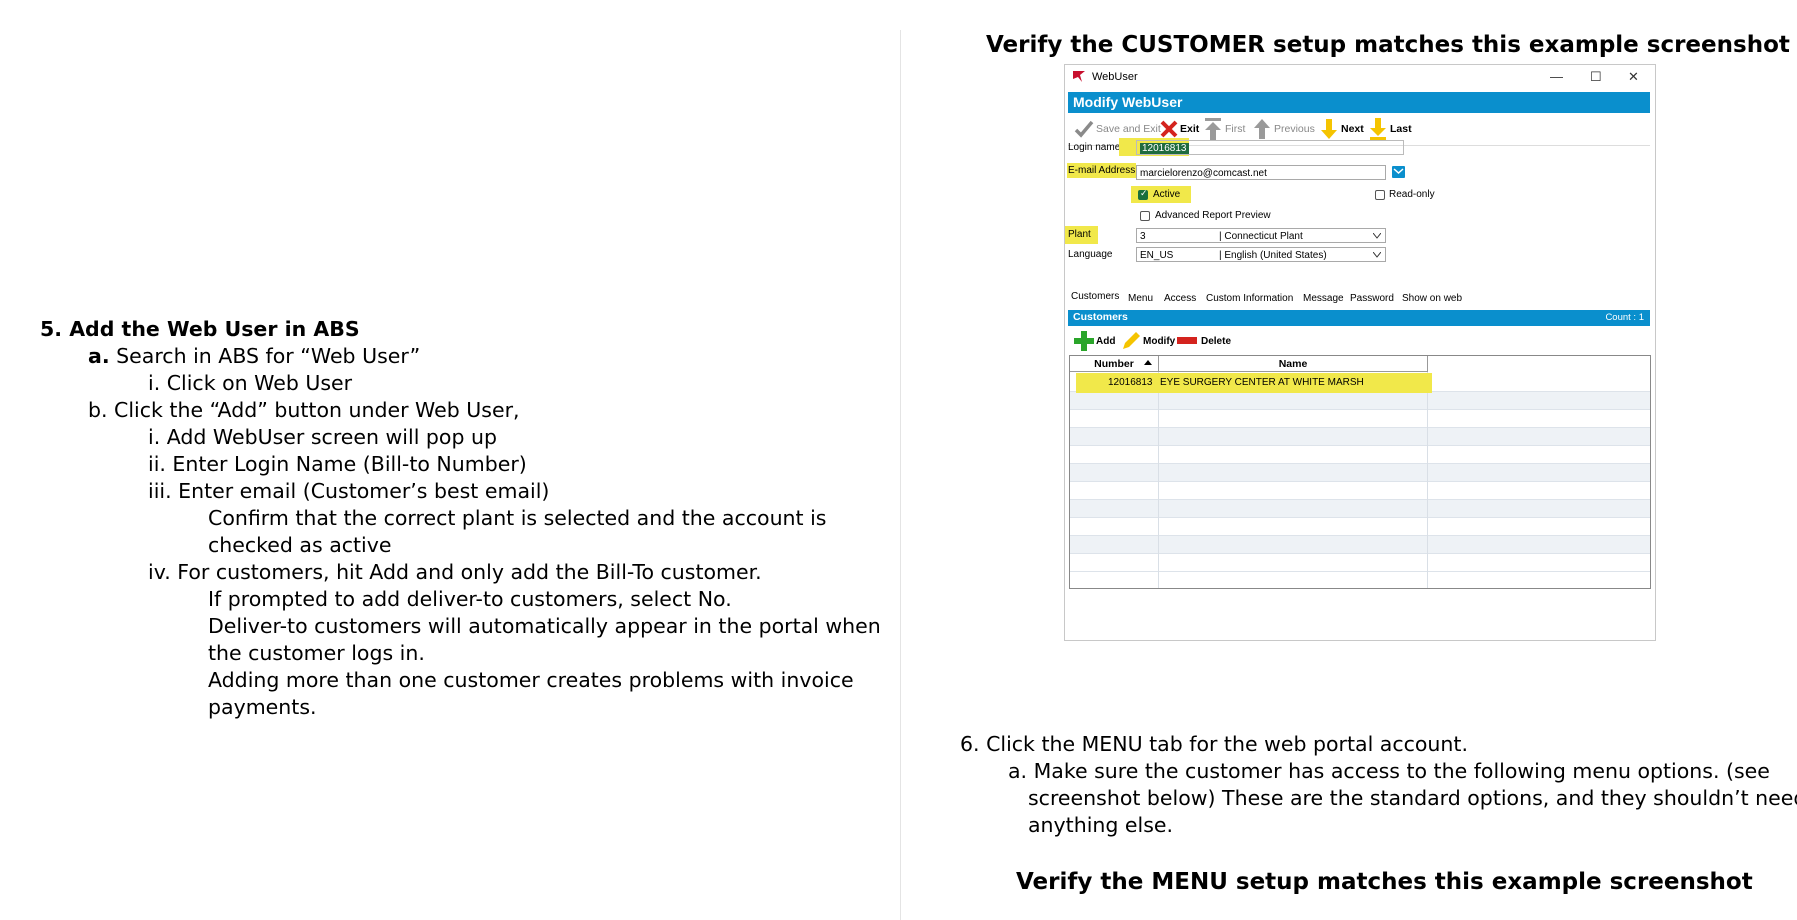 This screenshot has height=920, width=1797. Describe the element at coordinates (1102, 170) in the screenshot. I see `email-address-label: E-mail Address` at that location.